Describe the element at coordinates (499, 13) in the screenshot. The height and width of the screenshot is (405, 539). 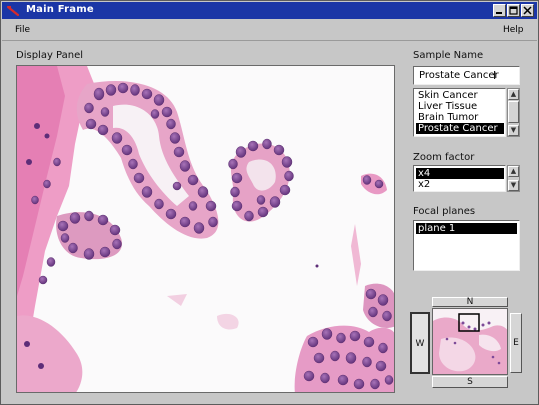
I see `minimize-icon` at that location.